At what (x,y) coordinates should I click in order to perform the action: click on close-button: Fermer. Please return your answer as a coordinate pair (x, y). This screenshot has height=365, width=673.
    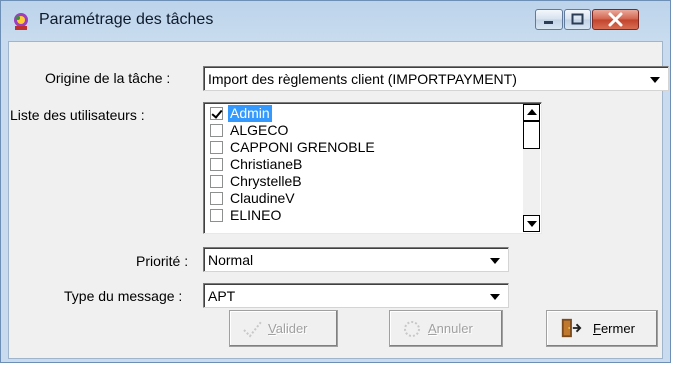
    Looking at the image, I should click on (602, 328).